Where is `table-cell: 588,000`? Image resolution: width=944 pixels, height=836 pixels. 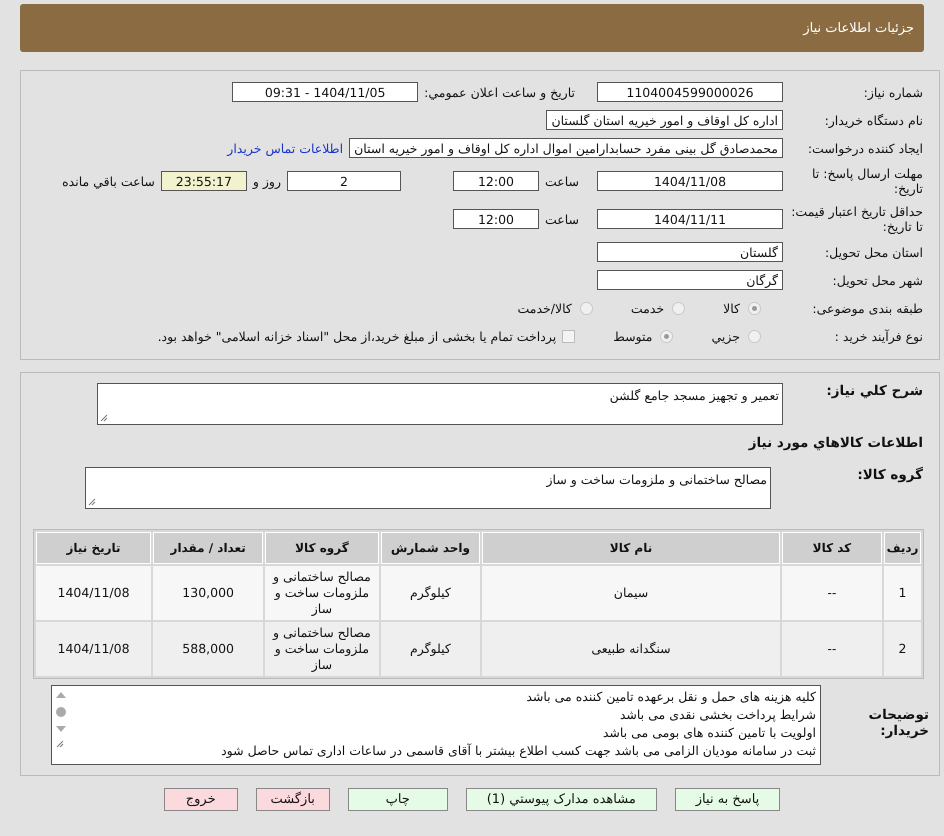 table-cell: 588,000 is located at coordinates (208, 649).